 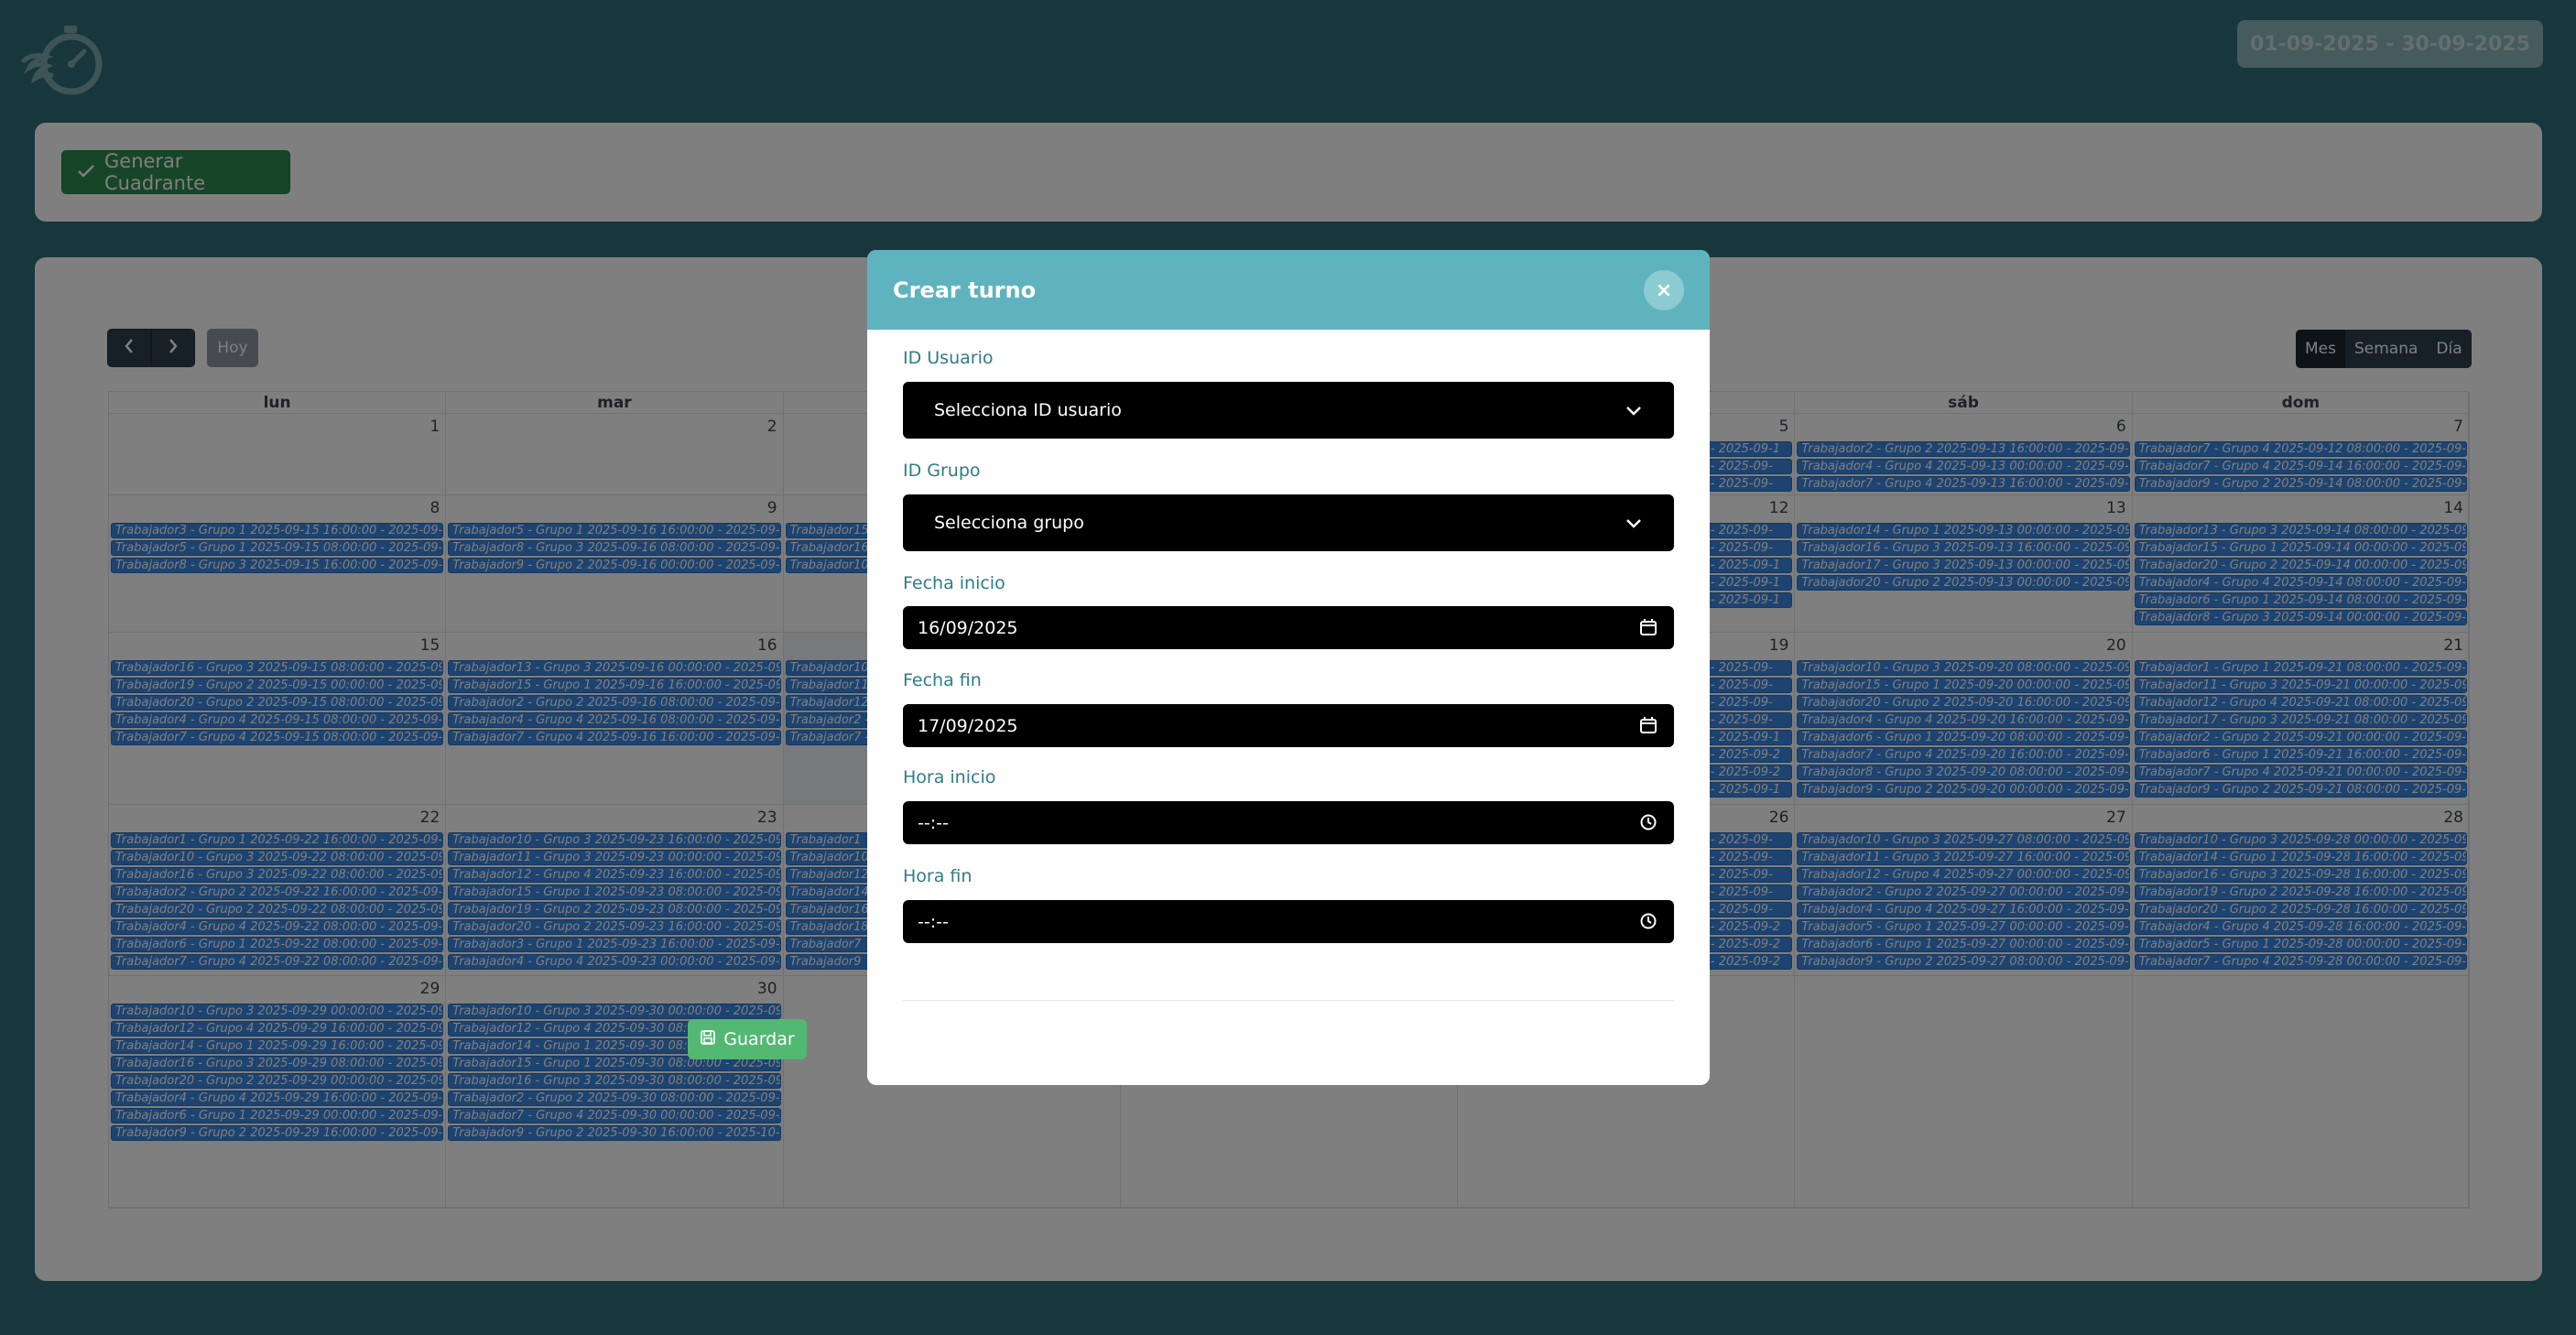 I want to click on end-time-label: Hora fin, so click(x=938, y=876).